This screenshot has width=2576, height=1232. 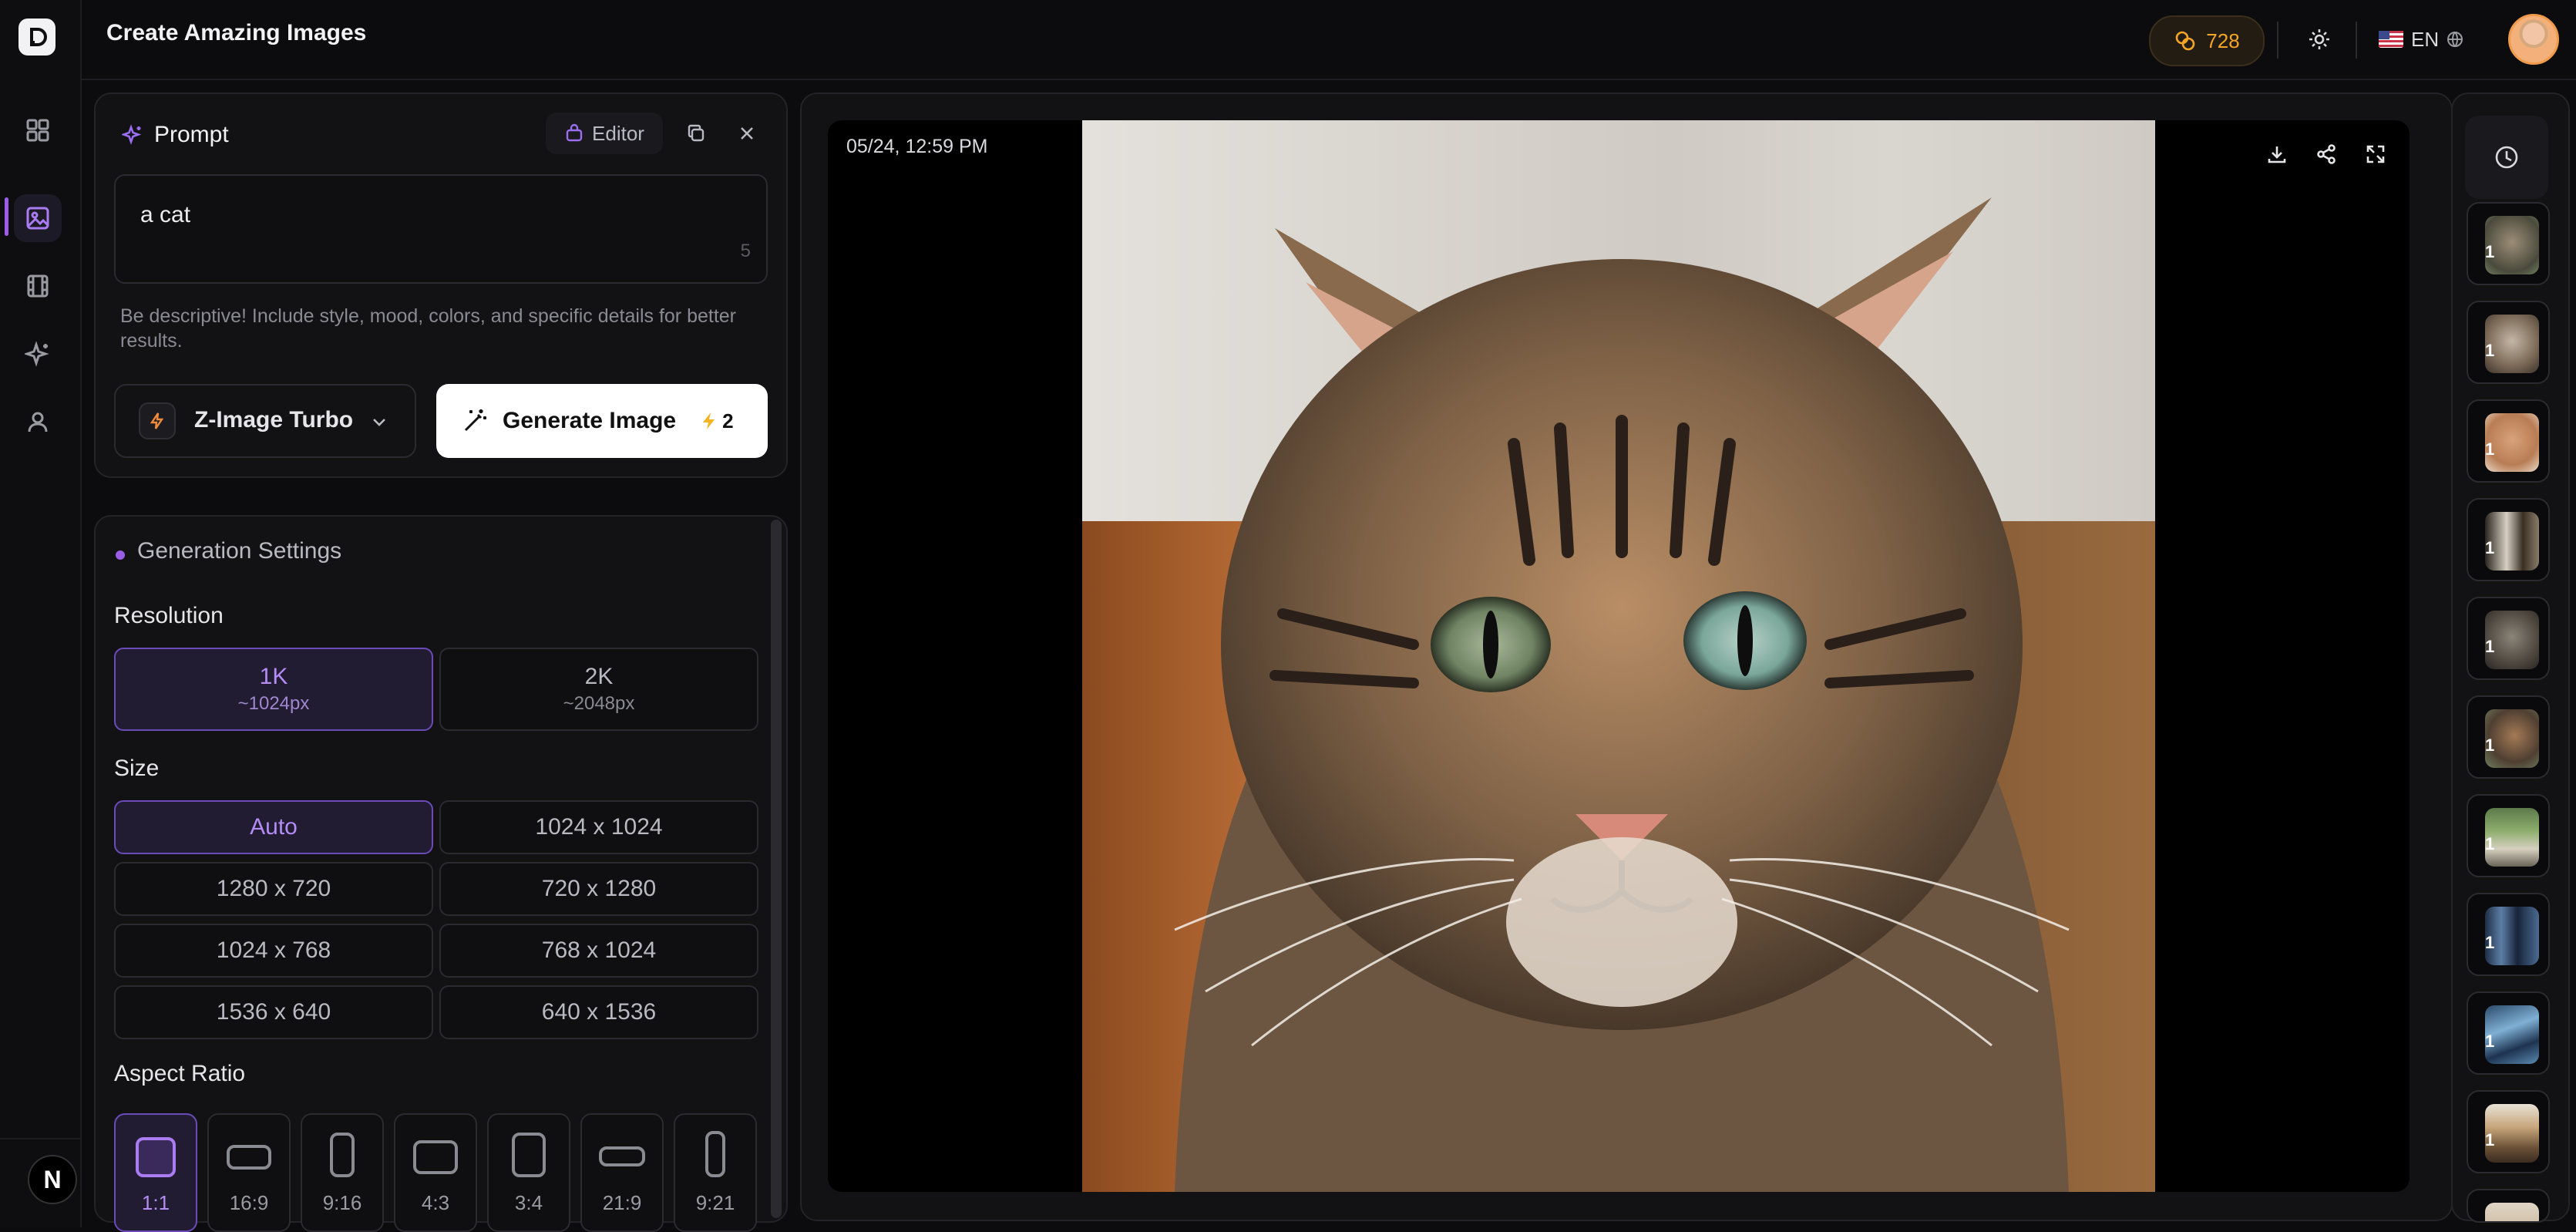 What do you see at coordinates (120, 555) in the screenshot?
I see `section-dot` at bounding box center [120, 555].